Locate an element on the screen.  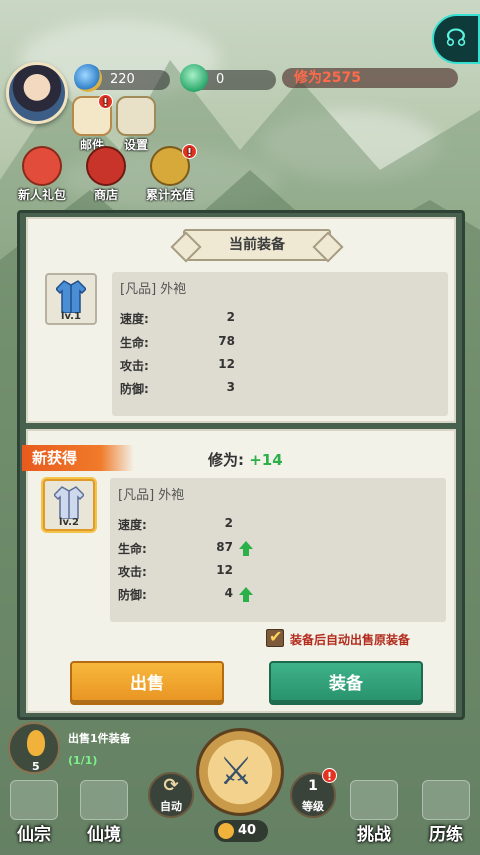
sell-count: (1/1) is located at coordinates (83, 760).